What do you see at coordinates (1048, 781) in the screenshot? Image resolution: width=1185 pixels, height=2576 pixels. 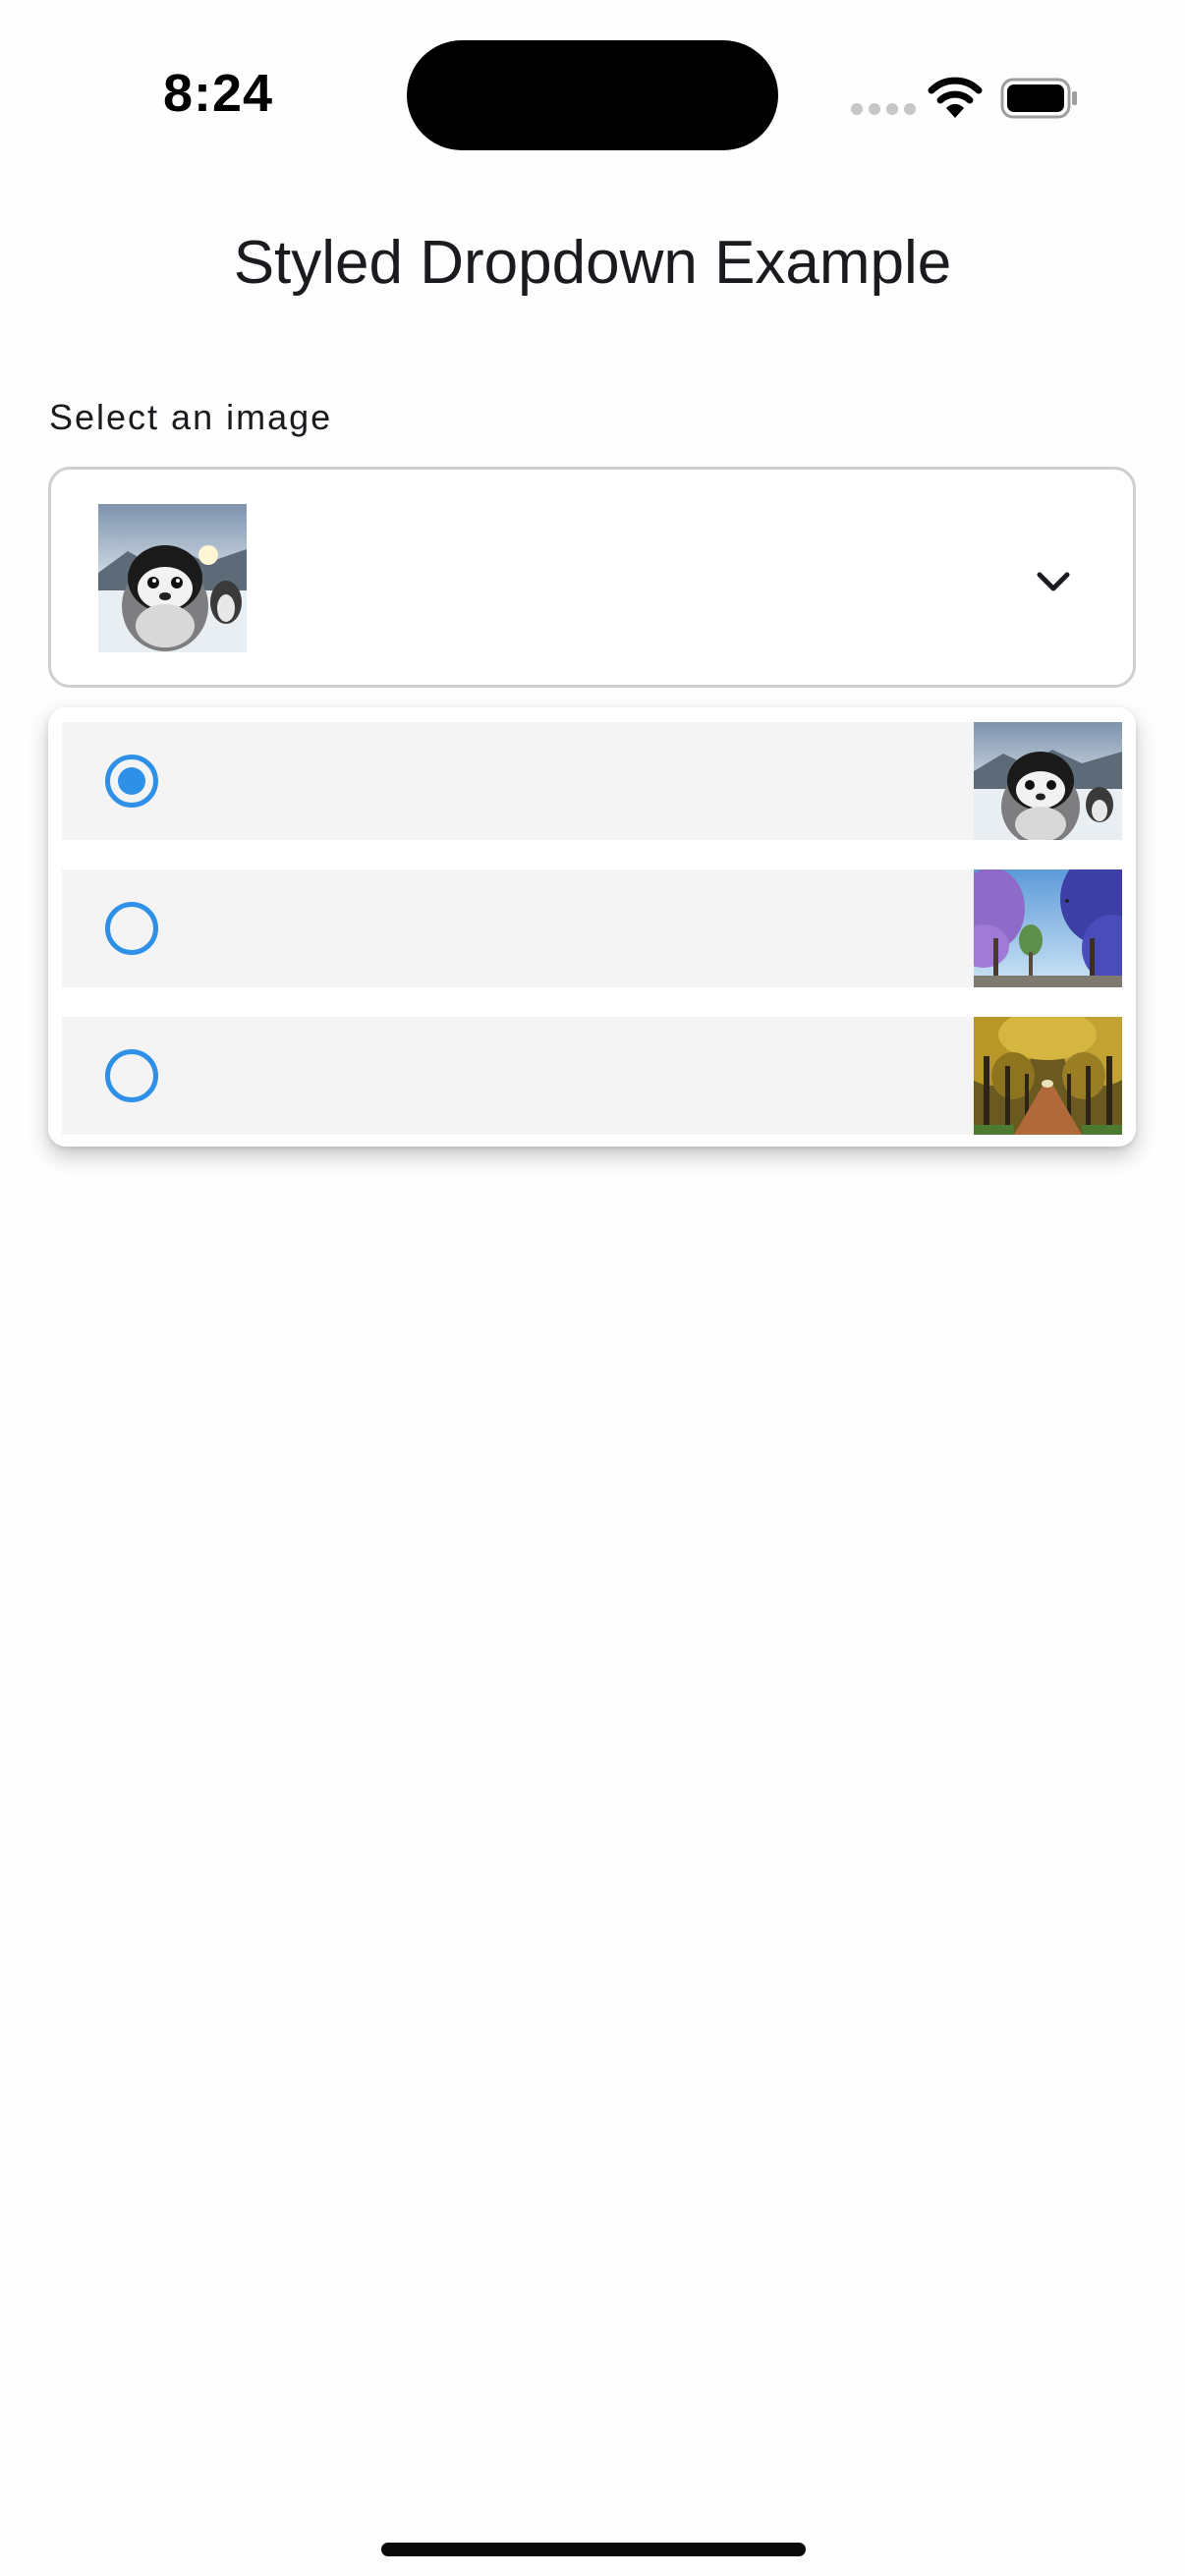 I see `penguin-image` at bounding box center [1048, 781].